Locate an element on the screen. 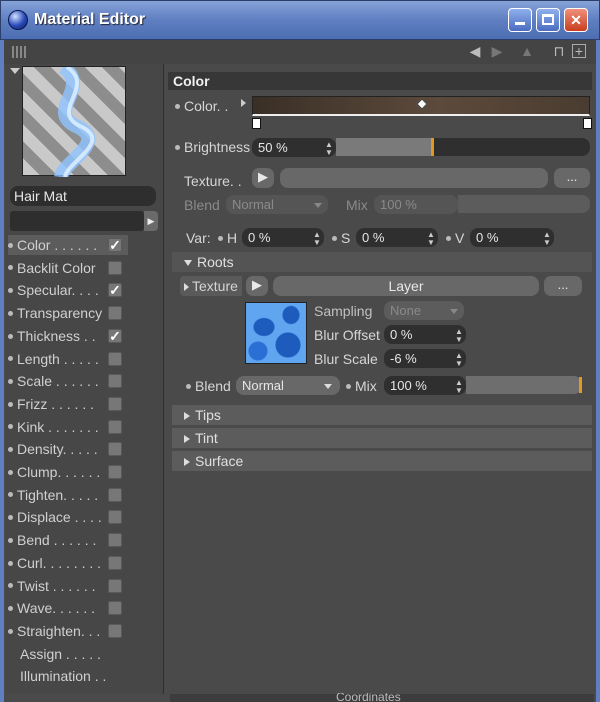  v-input: 0 % is located at coordinates (512, 237).